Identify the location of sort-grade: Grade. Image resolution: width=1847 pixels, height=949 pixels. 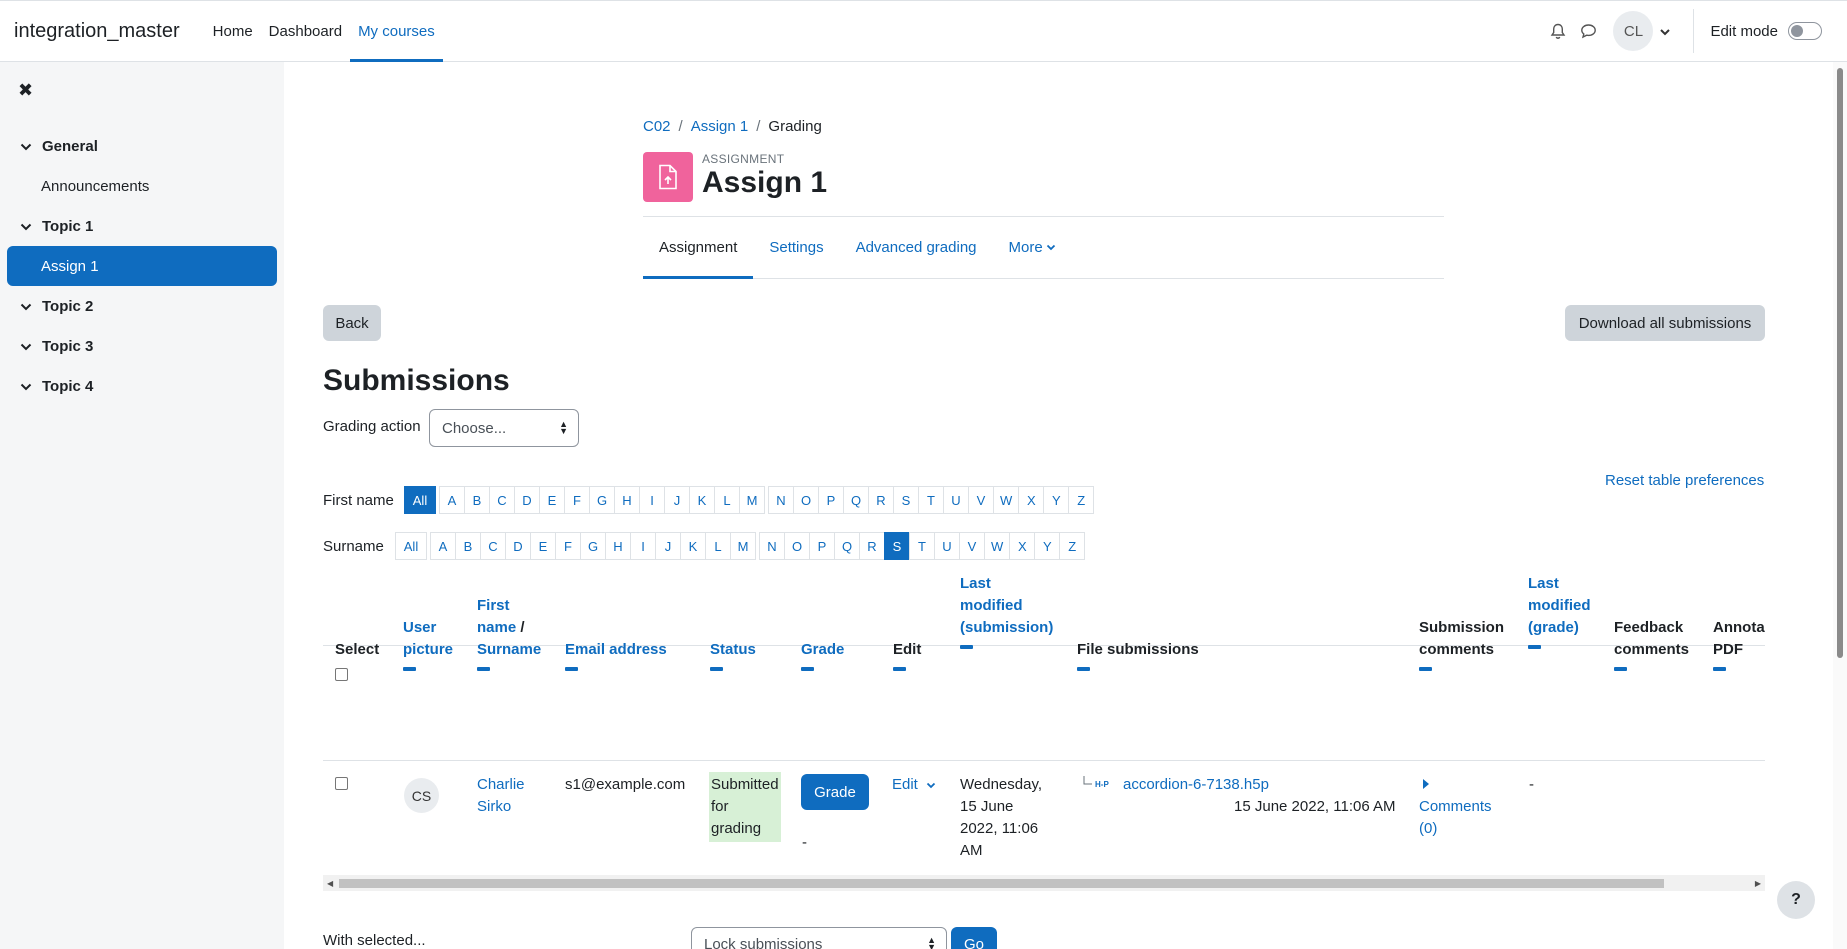
(822, 649).